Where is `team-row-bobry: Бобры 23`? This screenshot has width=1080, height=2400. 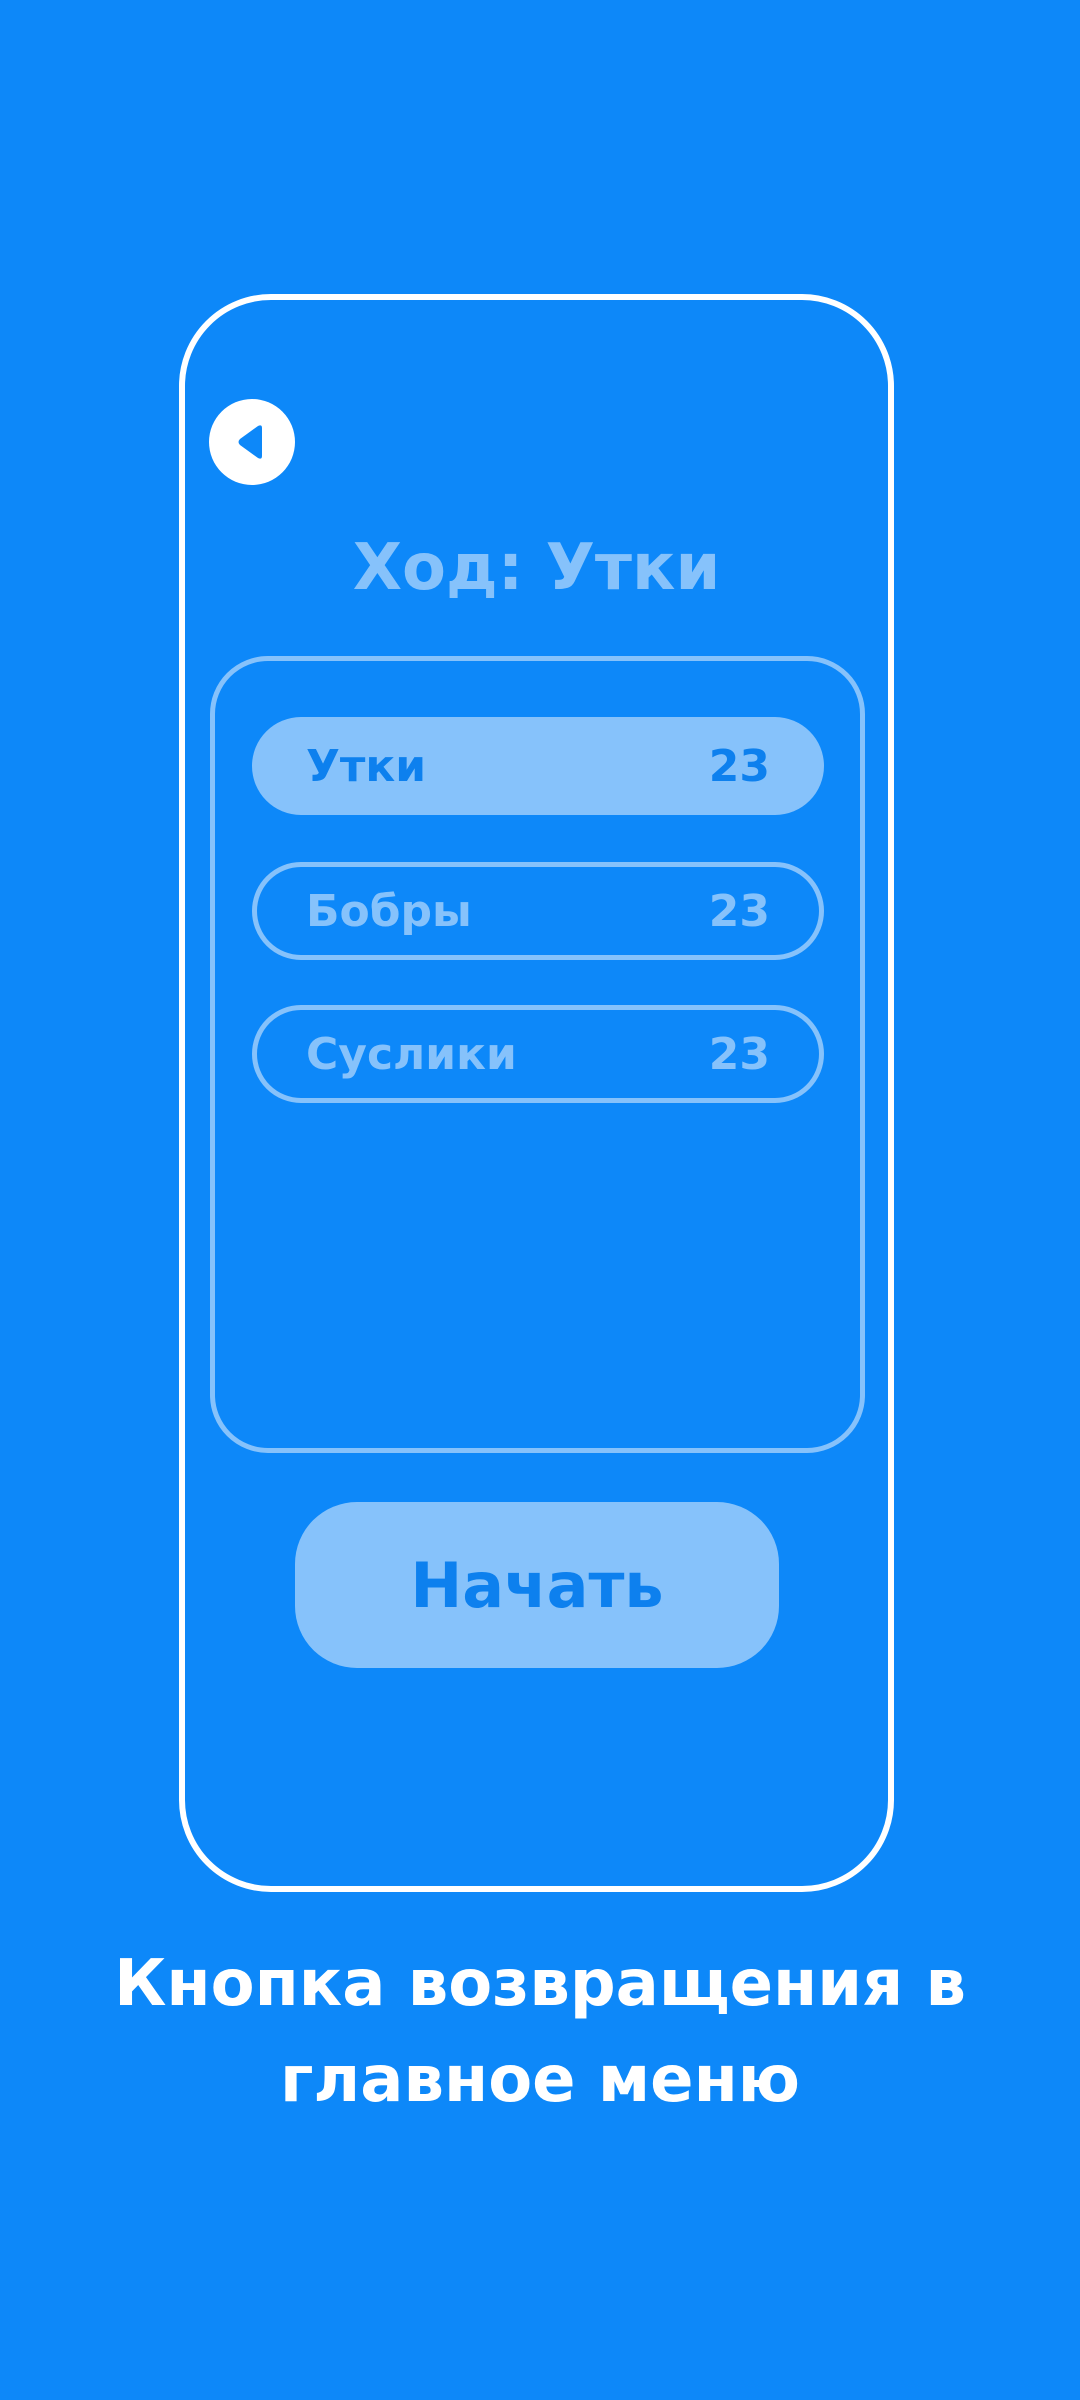 team-row-bobry: Бобры 23 is located at coordinates (538, 911).